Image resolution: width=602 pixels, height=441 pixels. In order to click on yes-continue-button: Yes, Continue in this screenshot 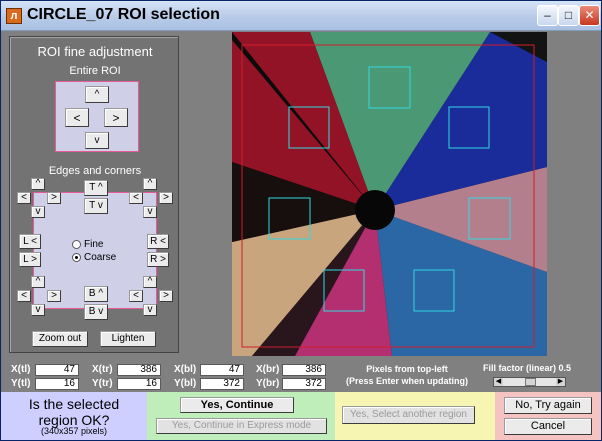, I will do `click(237, 405)`.